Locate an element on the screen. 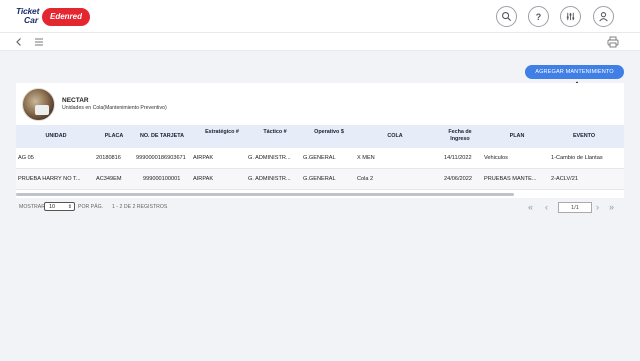 Image resolution: width=640 pixels, height=361 pixels. sliders-icon is located at coordinates (570, 16).